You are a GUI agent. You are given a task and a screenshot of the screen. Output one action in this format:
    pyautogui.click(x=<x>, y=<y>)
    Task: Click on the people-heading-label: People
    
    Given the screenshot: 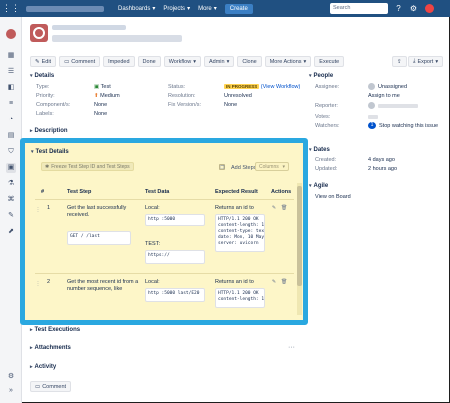 What is the action you would take?
    pyautogui.click(x=323, y=76)
    